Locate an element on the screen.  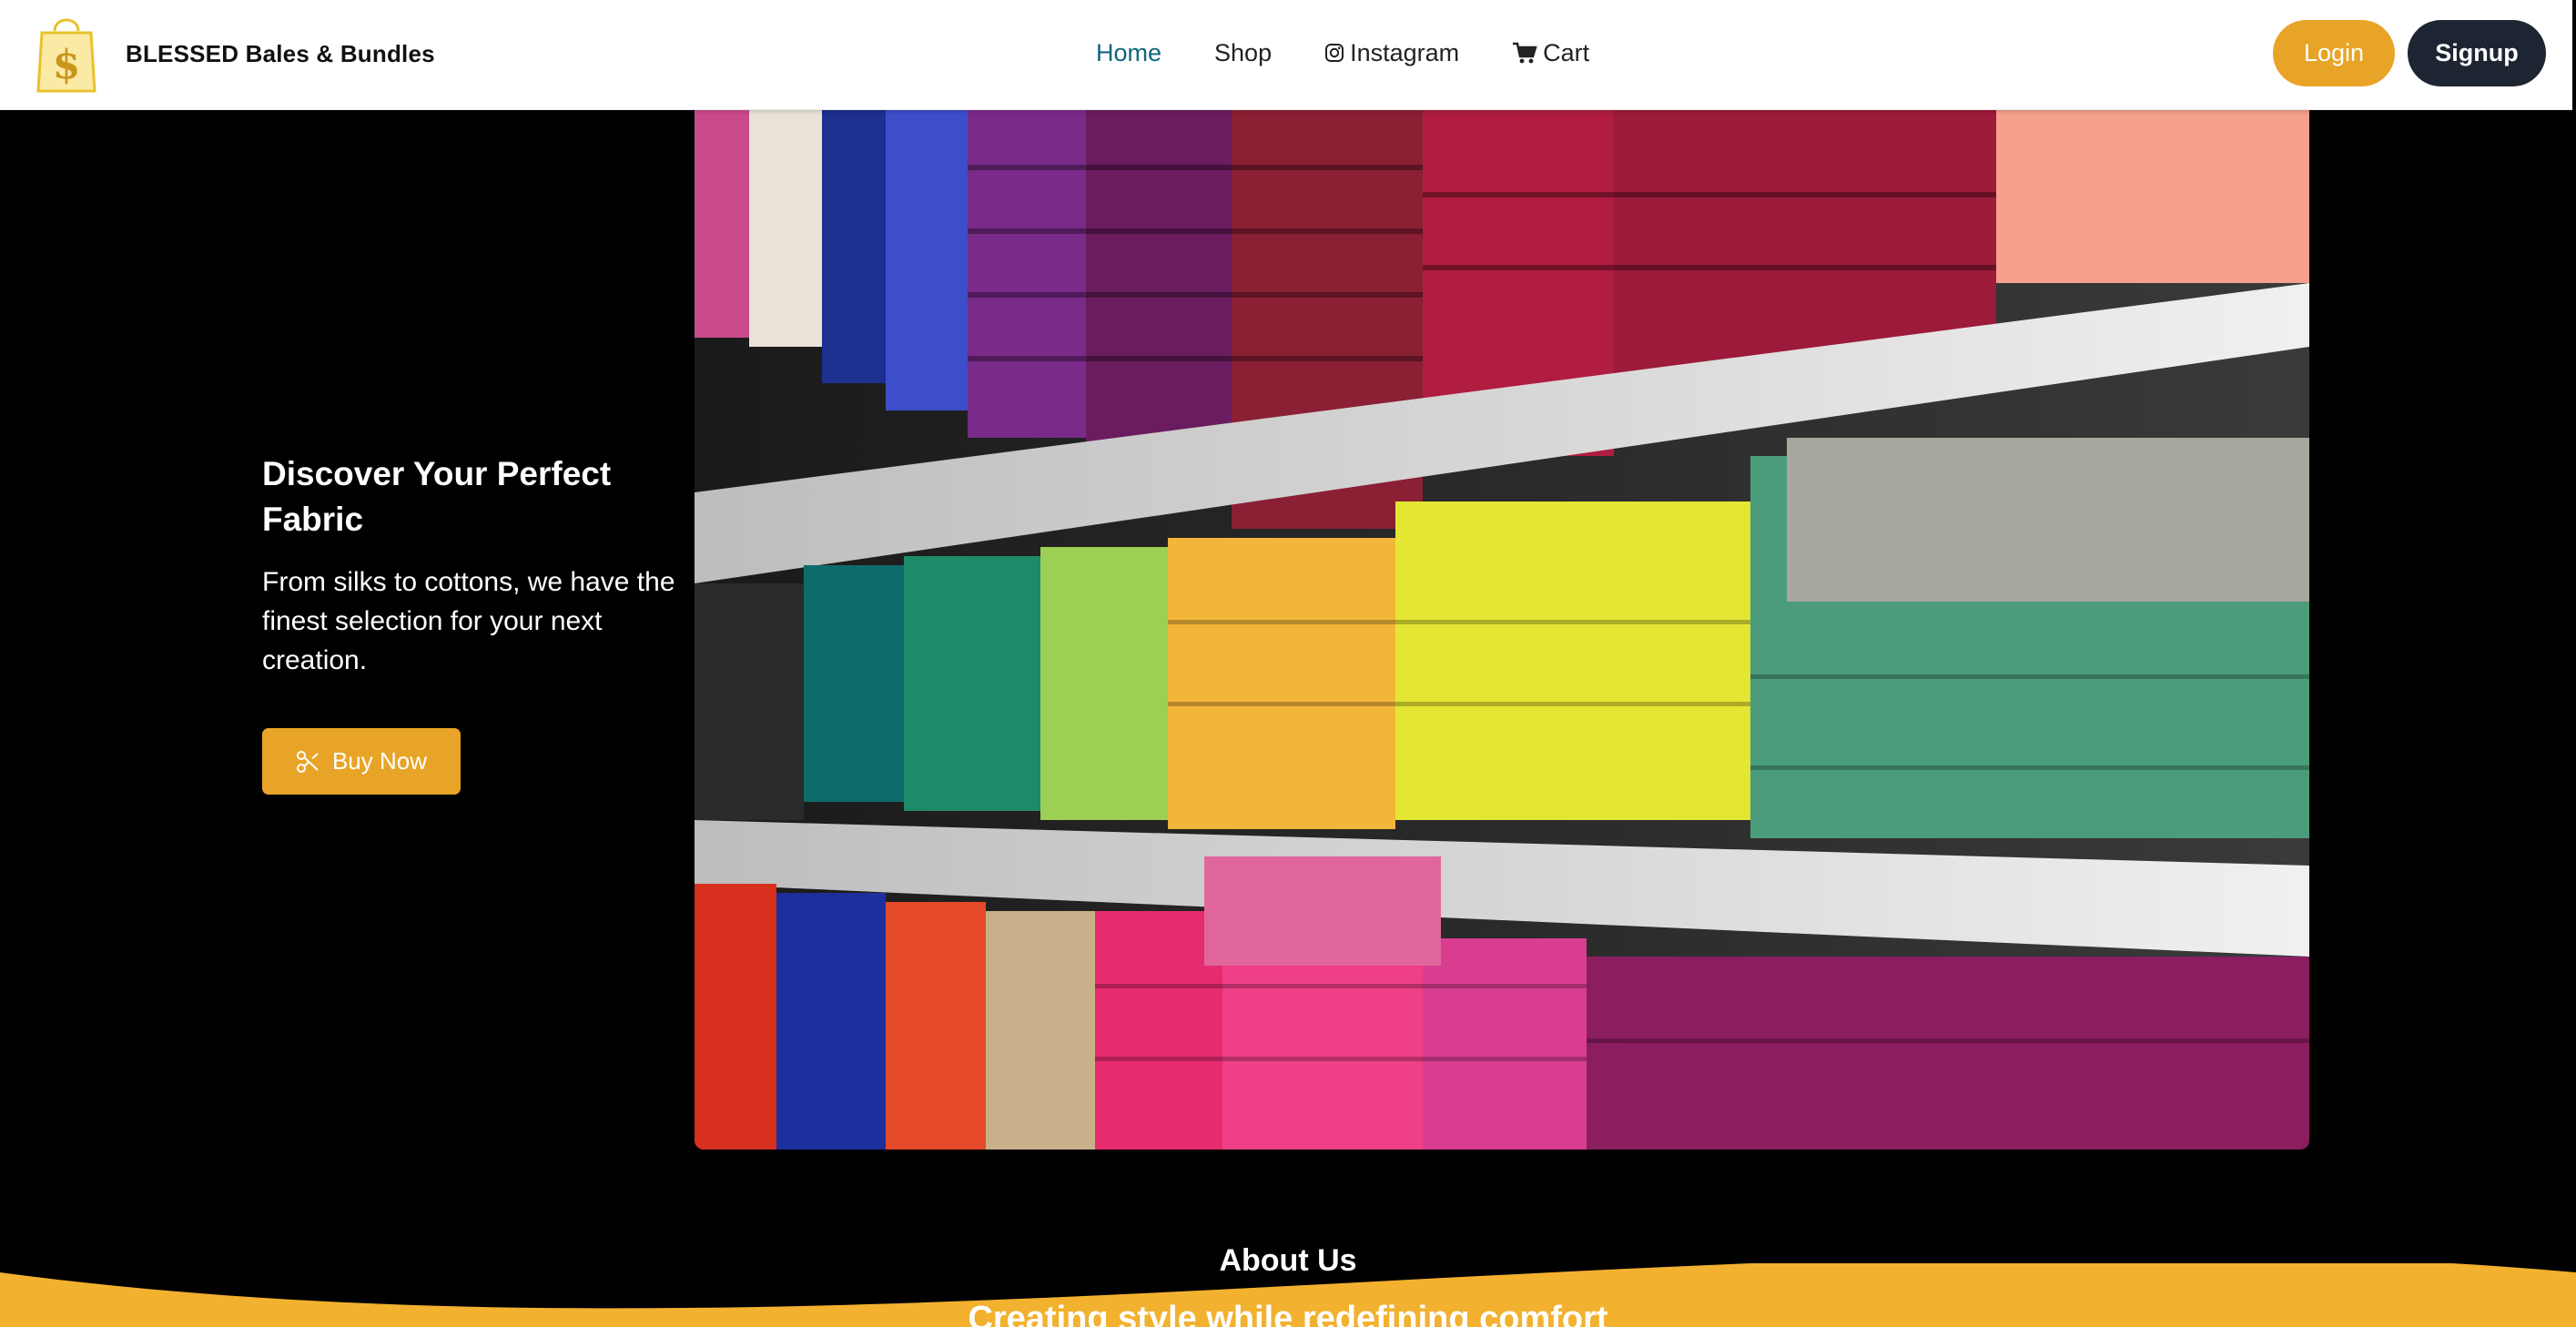
shopping-bag-dollar-logo: $ is located at coordinates (66, 55).